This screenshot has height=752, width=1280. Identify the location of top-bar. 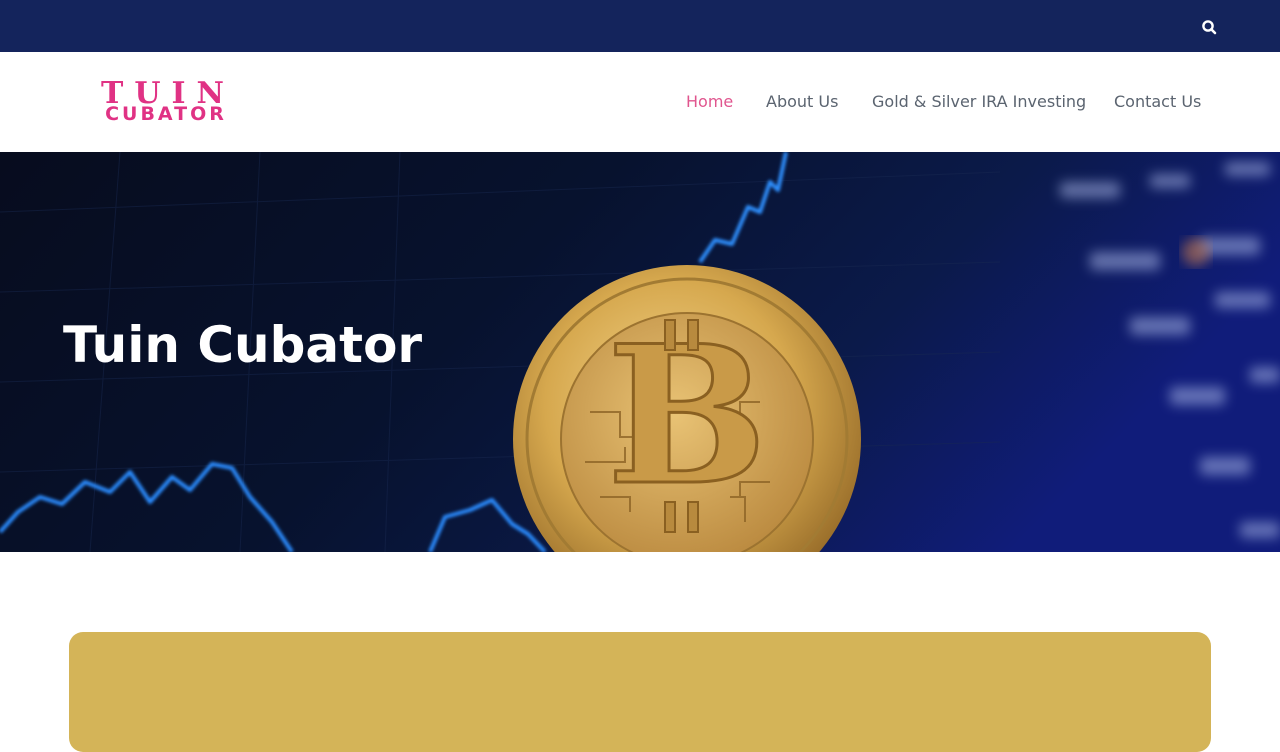
(640, 26).